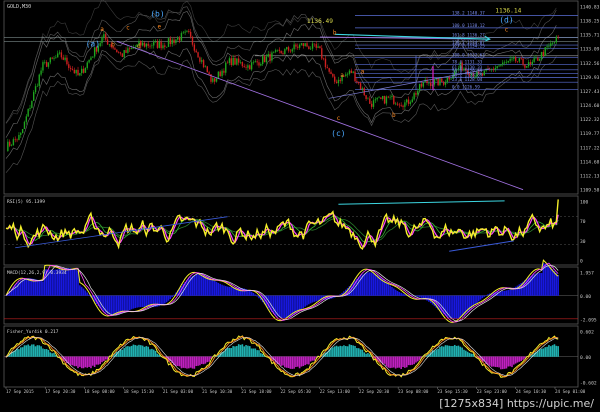 The height and width of the screenshot is (412, 600). What do you see at coordinates (374, 391) in the screenshot?
I see `x-axis-label: 22 Sep 20:30` at bounding box center [374, 391].